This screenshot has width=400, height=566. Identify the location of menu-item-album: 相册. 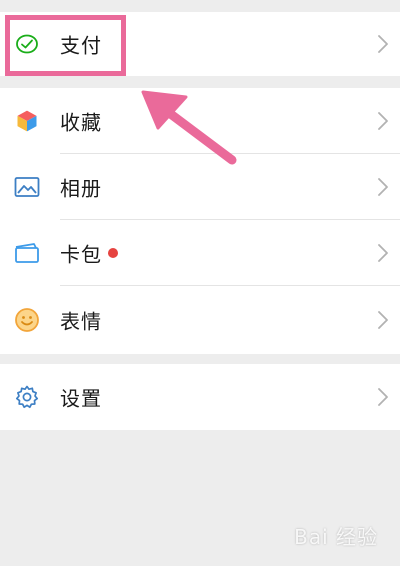
(200, 187).